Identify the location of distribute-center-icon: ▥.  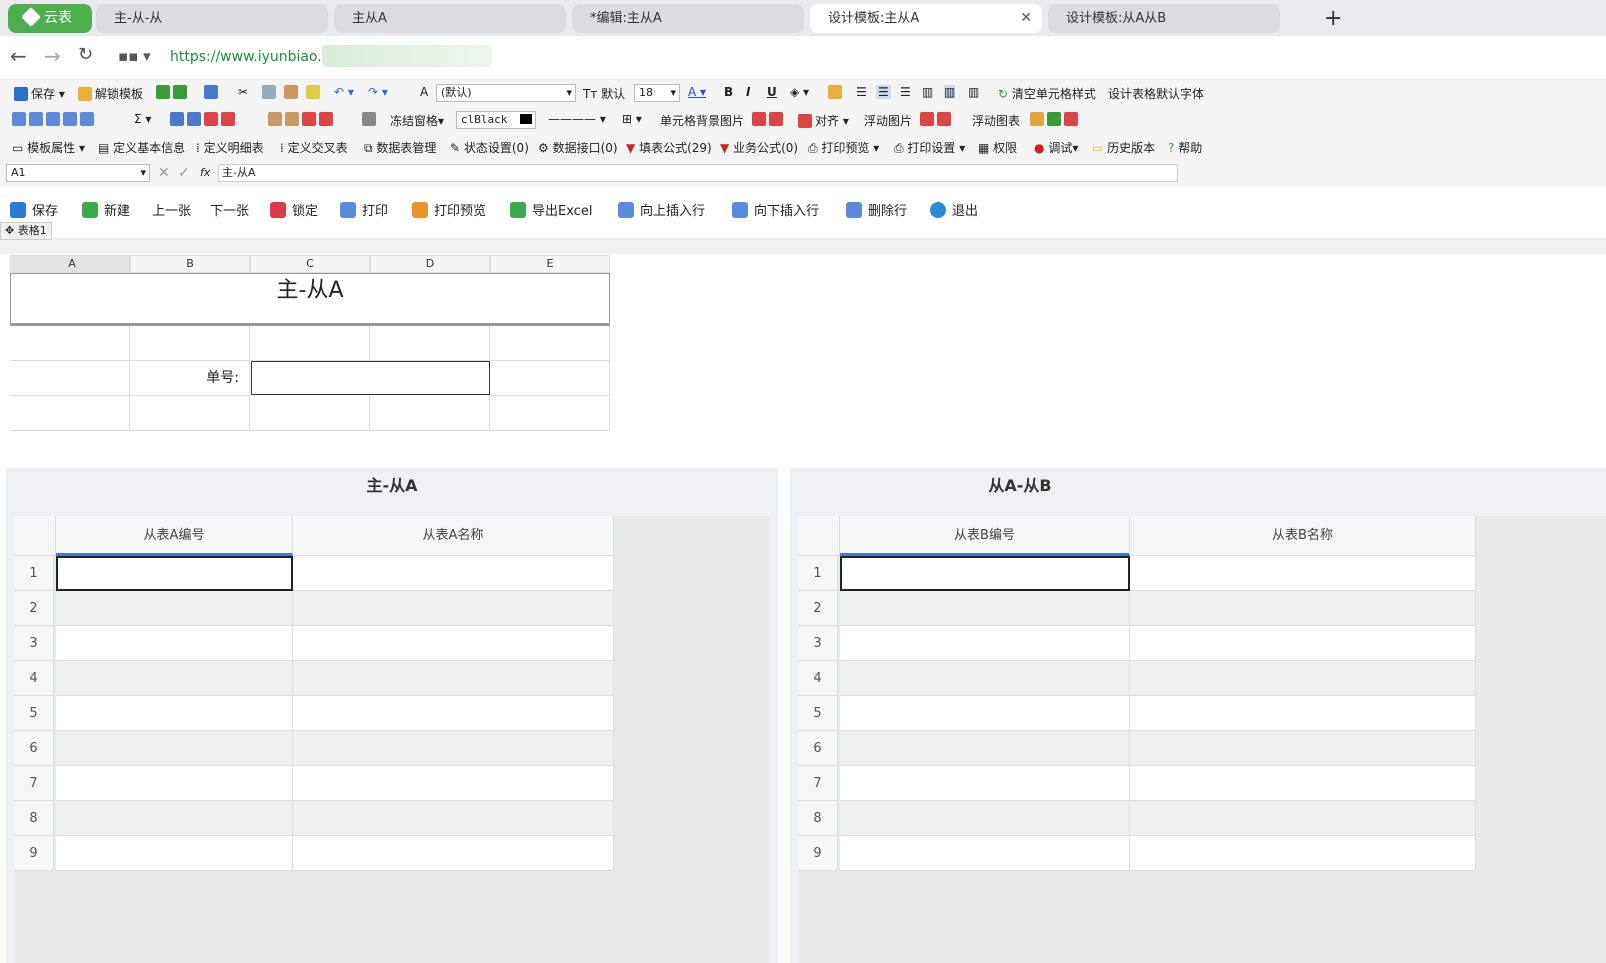
(950, 92).